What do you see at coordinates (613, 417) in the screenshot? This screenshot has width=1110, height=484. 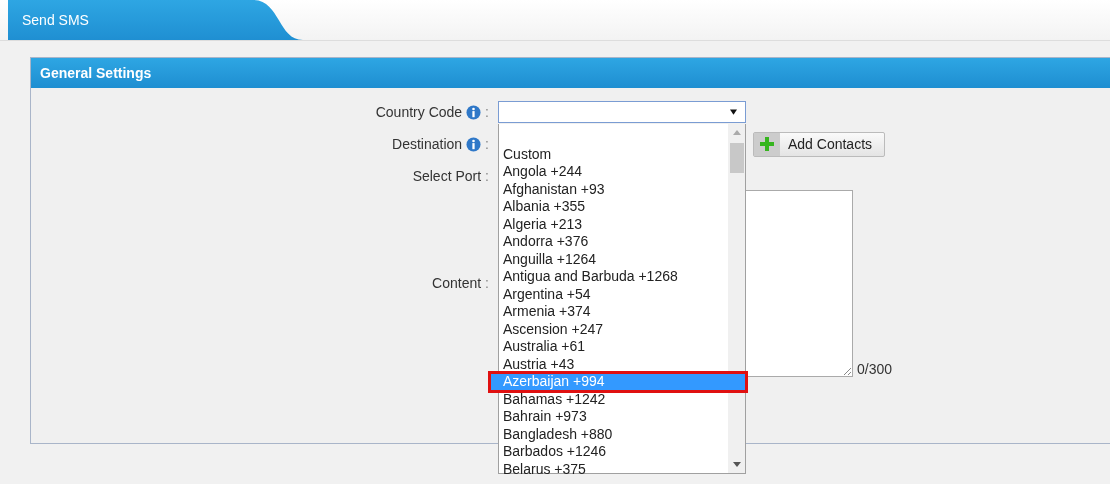 I see `country-option: Bahrain +973` at bounding box center [613, 417].